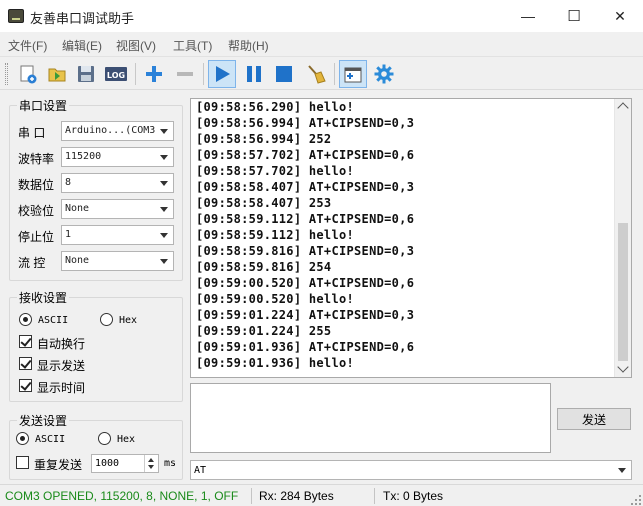 The width and height of the screenshot is (643, 506). Describe the element at coordinates (151, 460) in the screenshot. I see `chevron-up-icon` at that location.